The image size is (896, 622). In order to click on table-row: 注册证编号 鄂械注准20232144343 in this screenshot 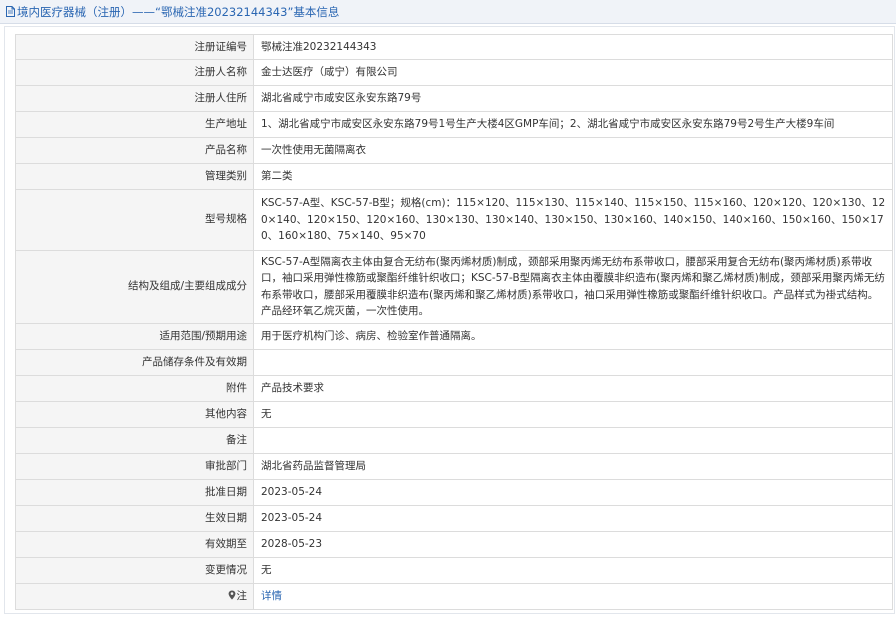, I will do `click(454, 47)`.